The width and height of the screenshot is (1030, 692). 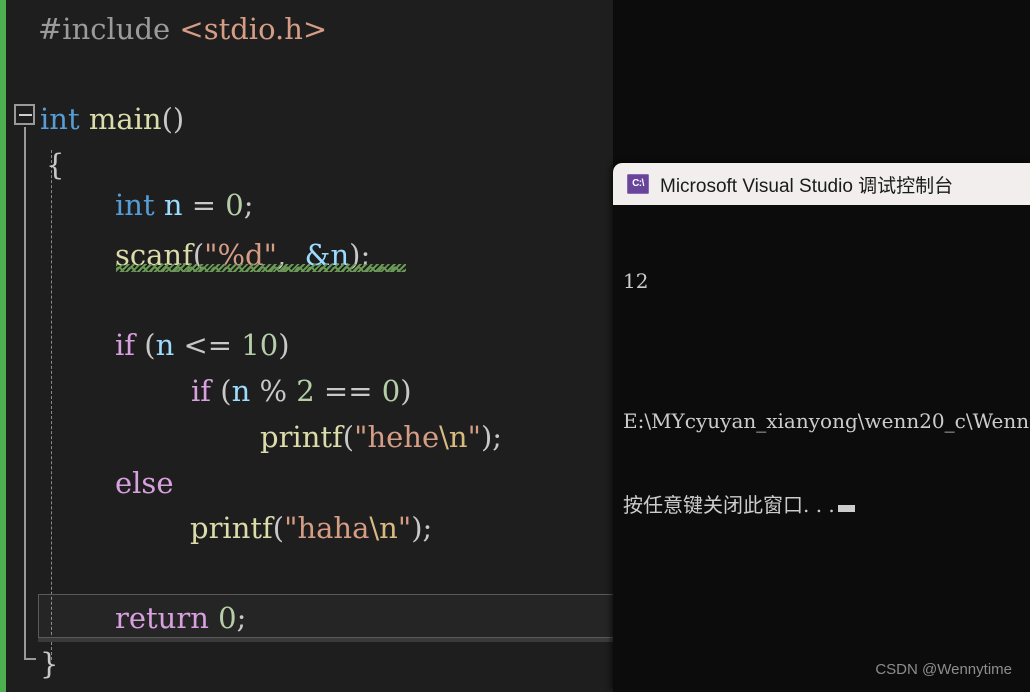 What do you see at coordinates (184, 205) in the screenshot?
I see `code-line-declaration: int n = 0;` at bounding box center [184, 205].